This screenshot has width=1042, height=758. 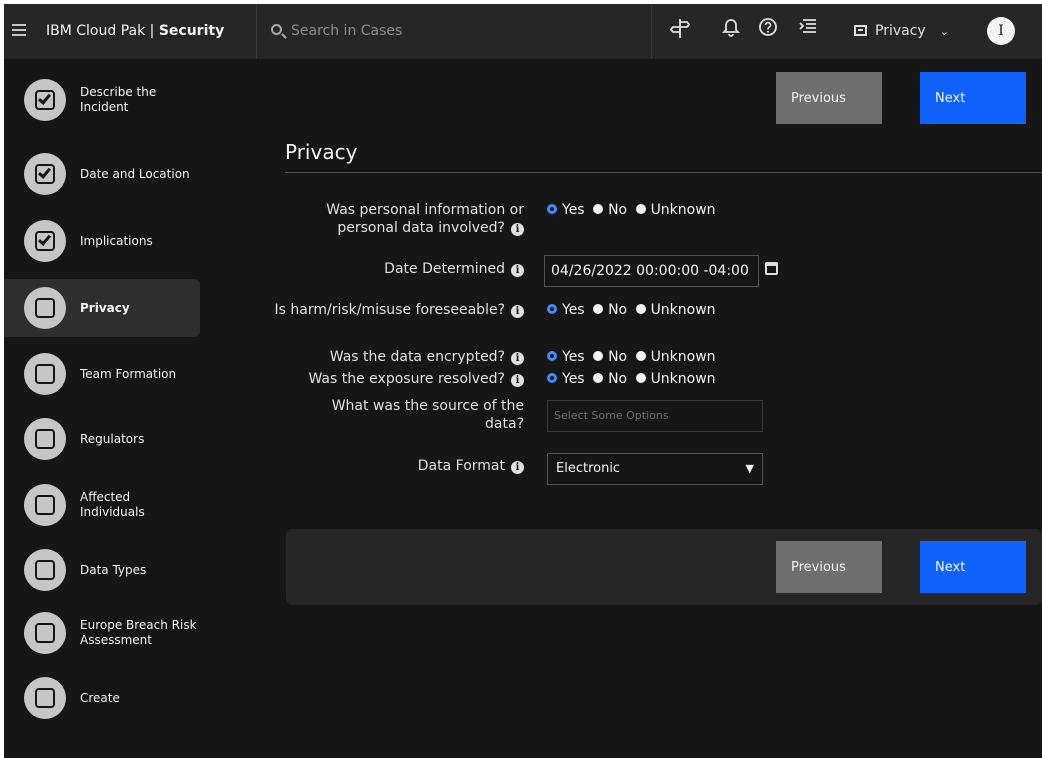 What do you see at coordinates (321, 152) in the screenshot?
I see `section-title: Privacy` at bounding box center [321, 152].